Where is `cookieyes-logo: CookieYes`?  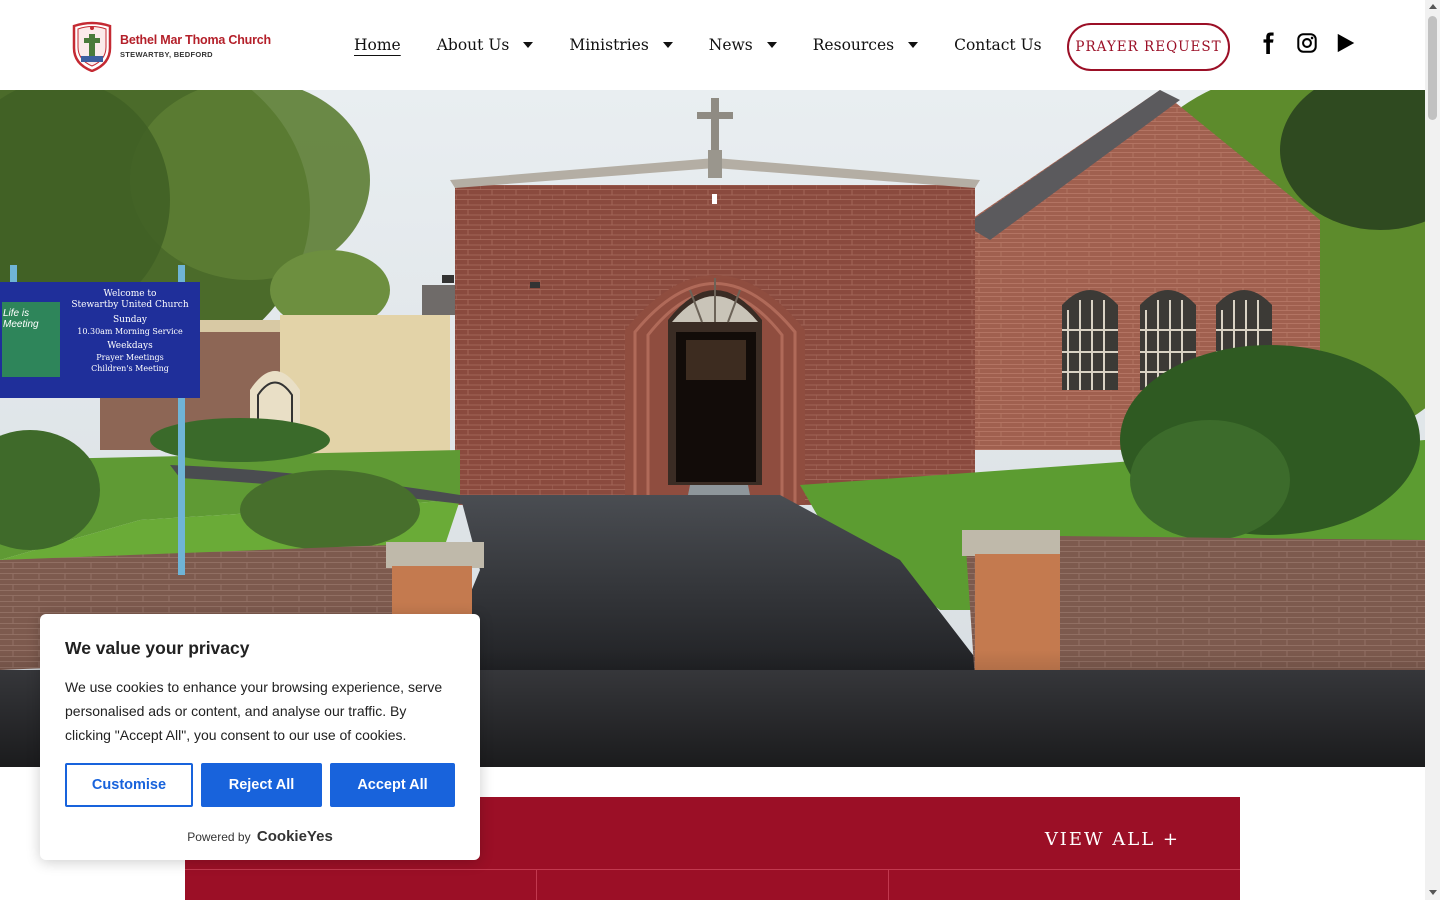 cookieyes-logo: CookieYes is located at coordinates (295, 836).